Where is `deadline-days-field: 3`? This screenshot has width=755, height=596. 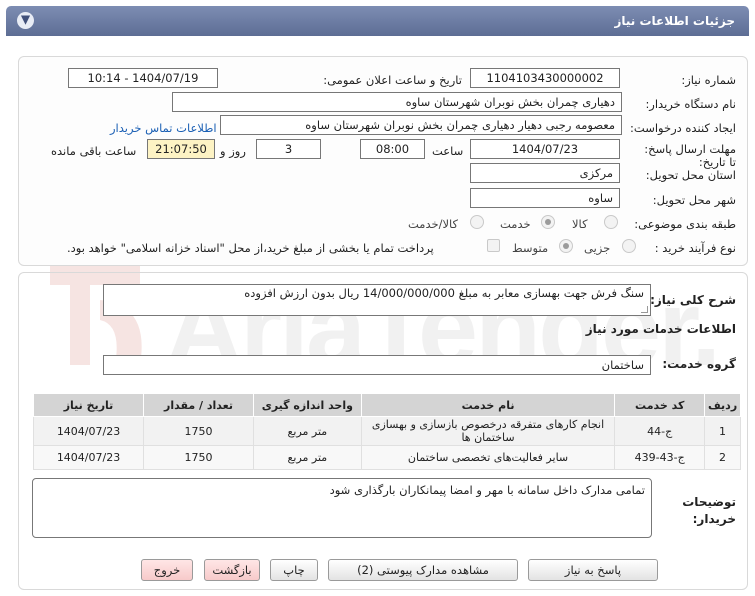
deadline-days-field: 3 is located at coordinates (288, 149).